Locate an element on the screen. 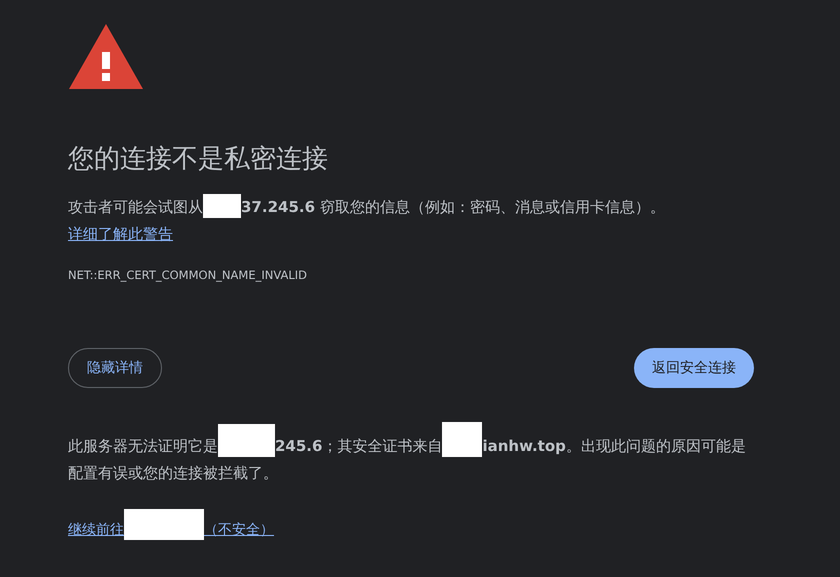 The image size is (840, 577). page-title: 您的连接不是私密连接 is located at coordinates (198, 159).